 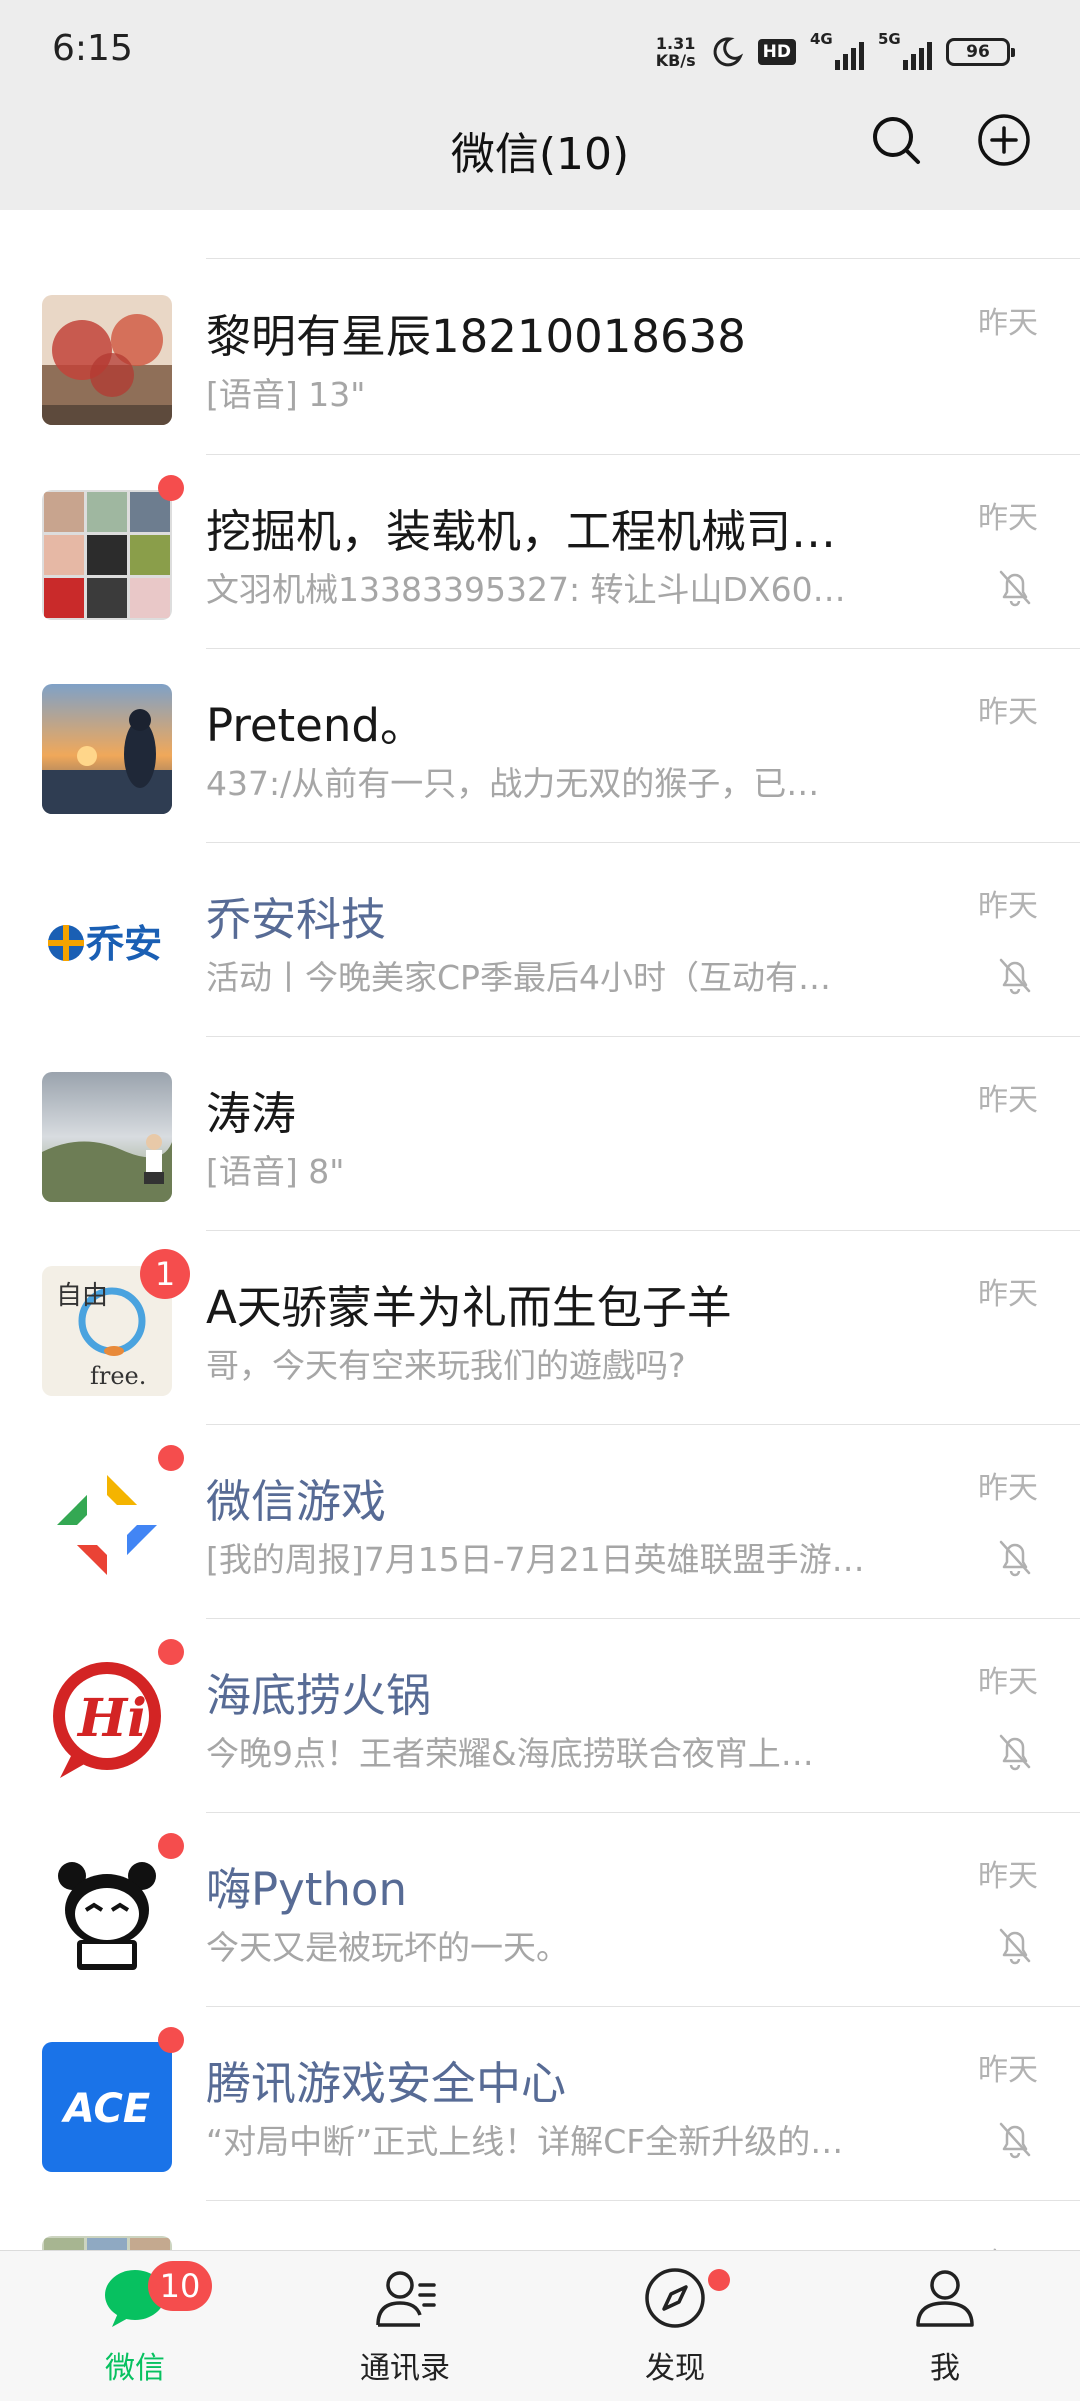 I want to click on chat-preview: [语音] 13", so click(x=286, y=394).